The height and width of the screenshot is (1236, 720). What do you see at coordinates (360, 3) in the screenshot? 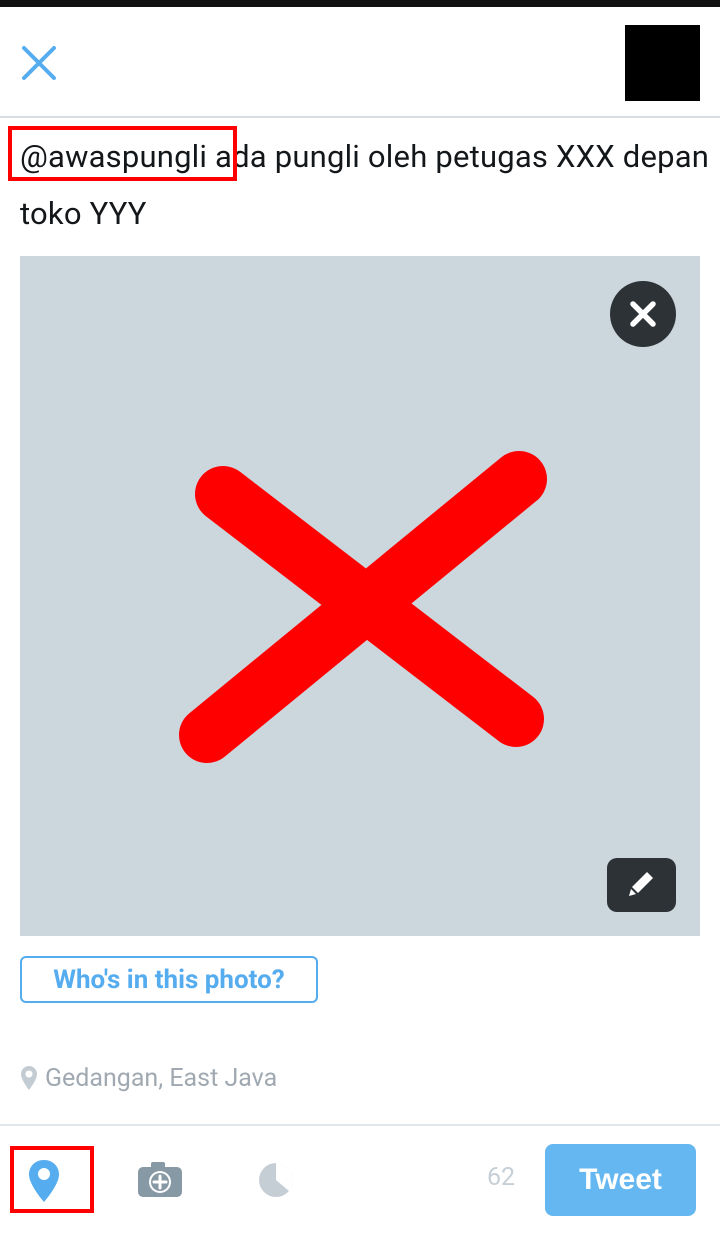
I see `status-bar` at bounding box center [360, 3].